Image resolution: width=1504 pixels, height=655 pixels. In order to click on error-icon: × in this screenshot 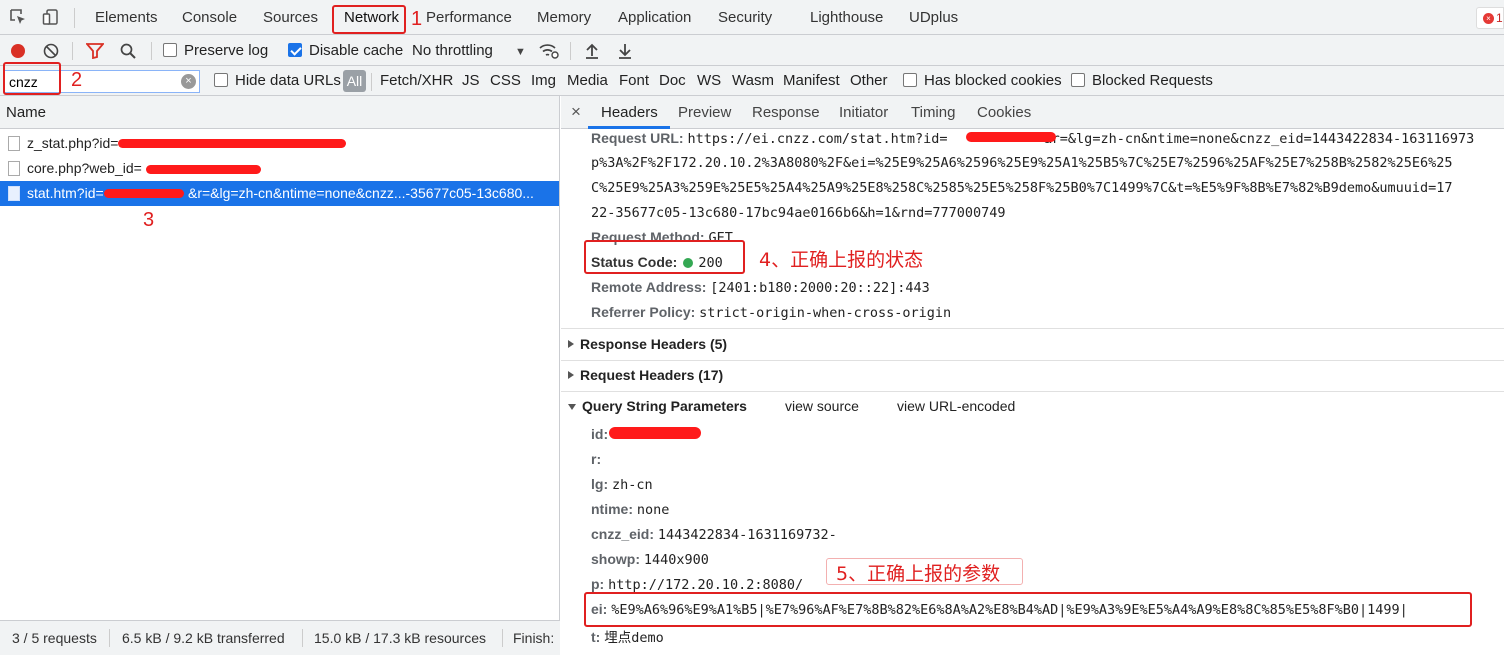, I will do `click(1488, 18)`.